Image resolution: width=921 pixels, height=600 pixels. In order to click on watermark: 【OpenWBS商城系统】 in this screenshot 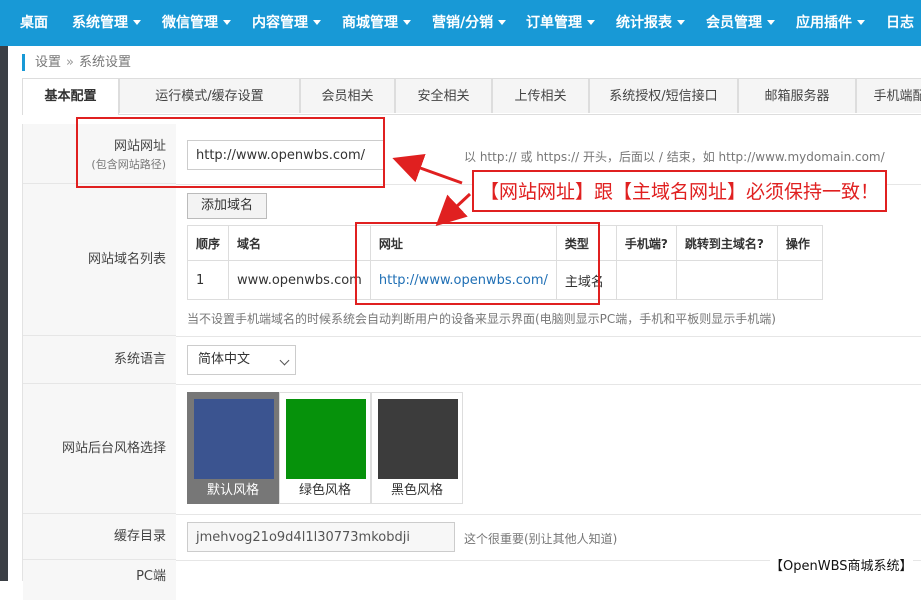, I will do `click(841, 564)`.